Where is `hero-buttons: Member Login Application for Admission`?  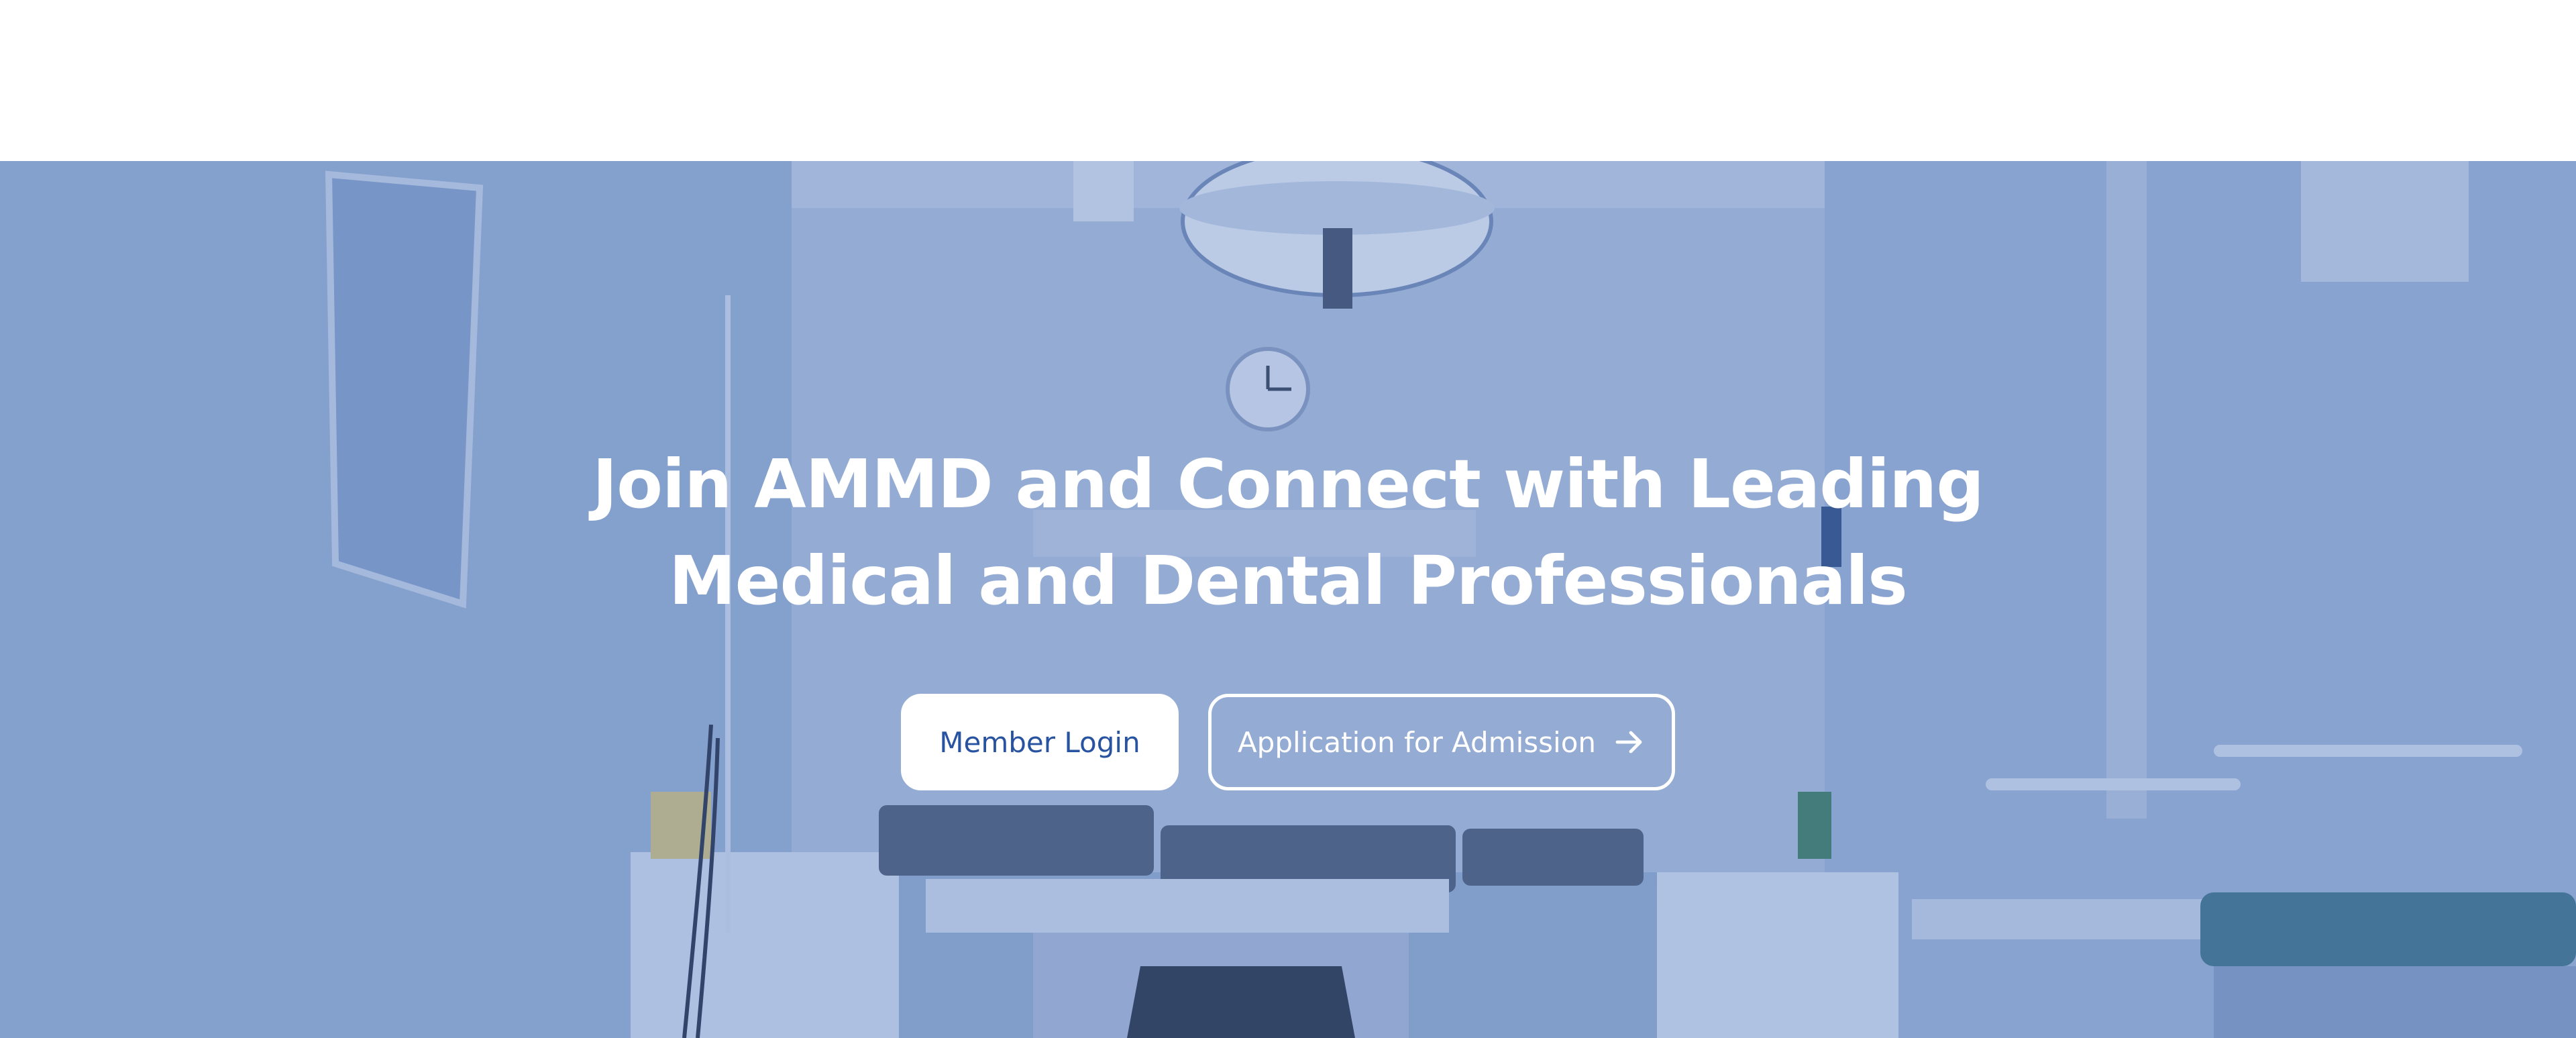
hero-buttons: Member Login Application for Admission is located at coordinates (1288, 742).